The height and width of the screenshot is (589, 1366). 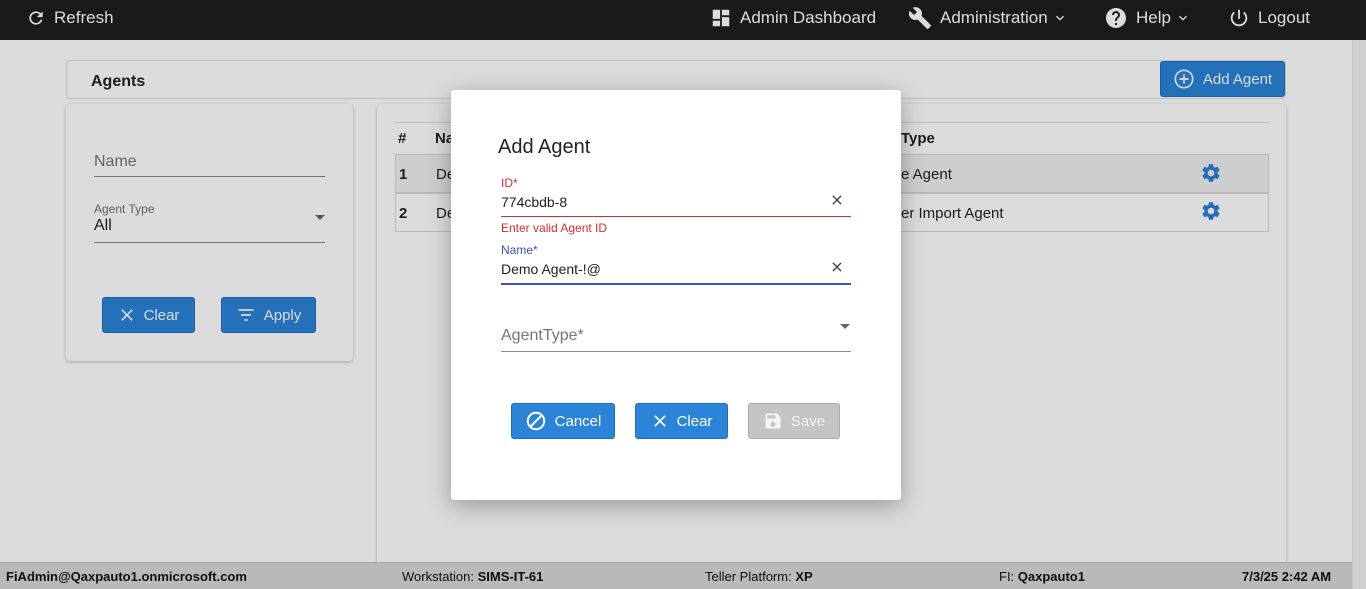 I want to click on save-icon, so click(x=773, y=421).